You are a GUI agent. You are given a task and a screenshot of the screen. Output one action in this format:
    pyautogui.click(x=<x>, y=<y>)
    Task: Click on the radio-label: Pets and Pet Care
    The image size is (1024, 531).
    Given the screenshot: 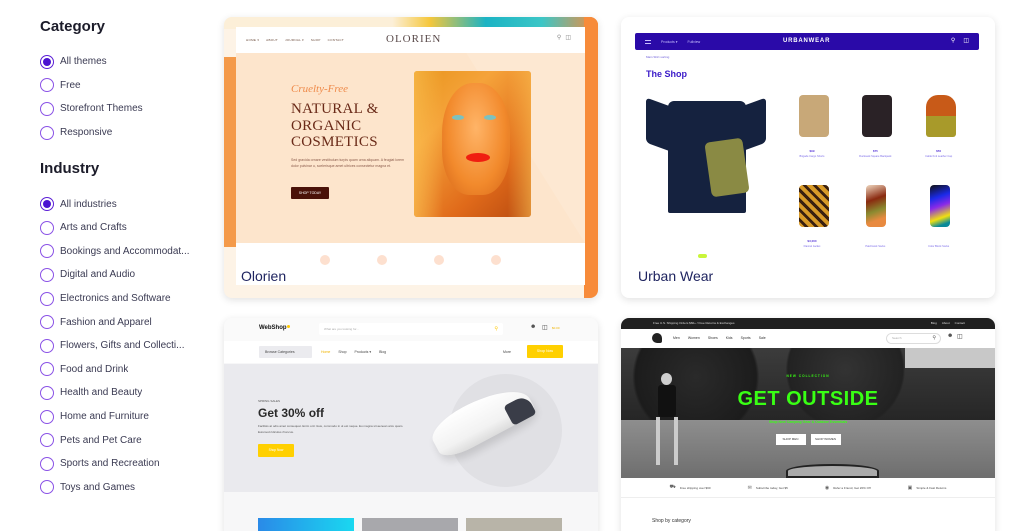 What is the action you would take?
    pyautogui.click(x=101, y=440)
    